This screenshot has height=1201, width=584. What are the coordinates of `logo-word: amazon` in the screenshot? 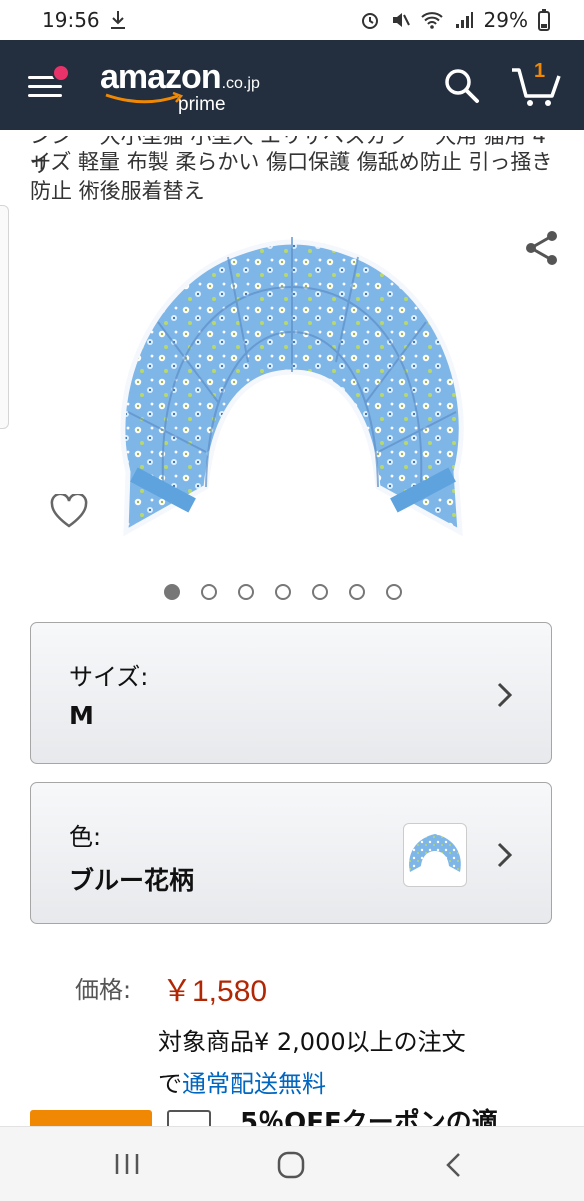 It's located at (161, 77).